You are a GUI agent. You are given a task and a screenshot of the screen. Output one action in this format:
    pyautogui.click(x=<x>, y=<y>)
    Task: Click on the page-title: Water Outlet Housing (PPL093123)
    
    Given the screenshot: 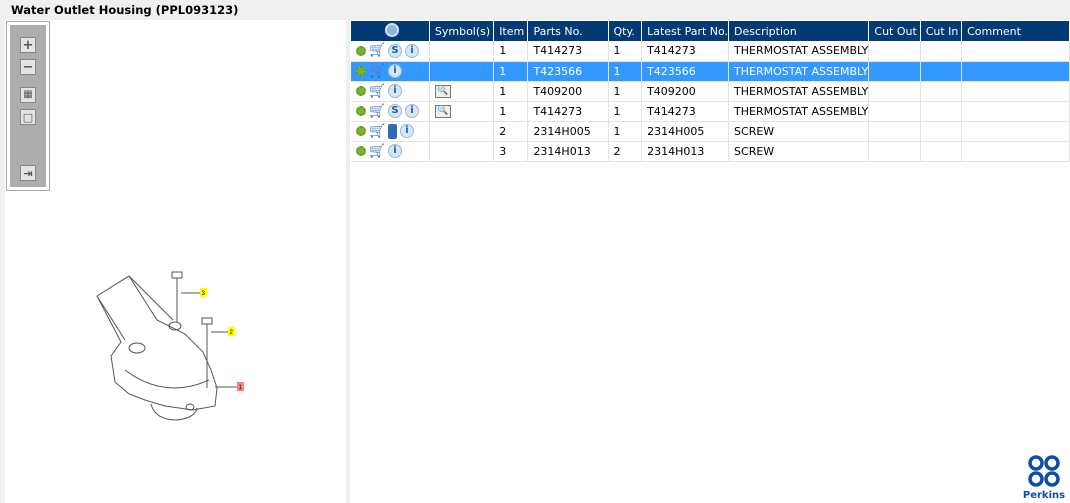 What is the action you would take?
    pyautogui.click(x=125, y=10)
    